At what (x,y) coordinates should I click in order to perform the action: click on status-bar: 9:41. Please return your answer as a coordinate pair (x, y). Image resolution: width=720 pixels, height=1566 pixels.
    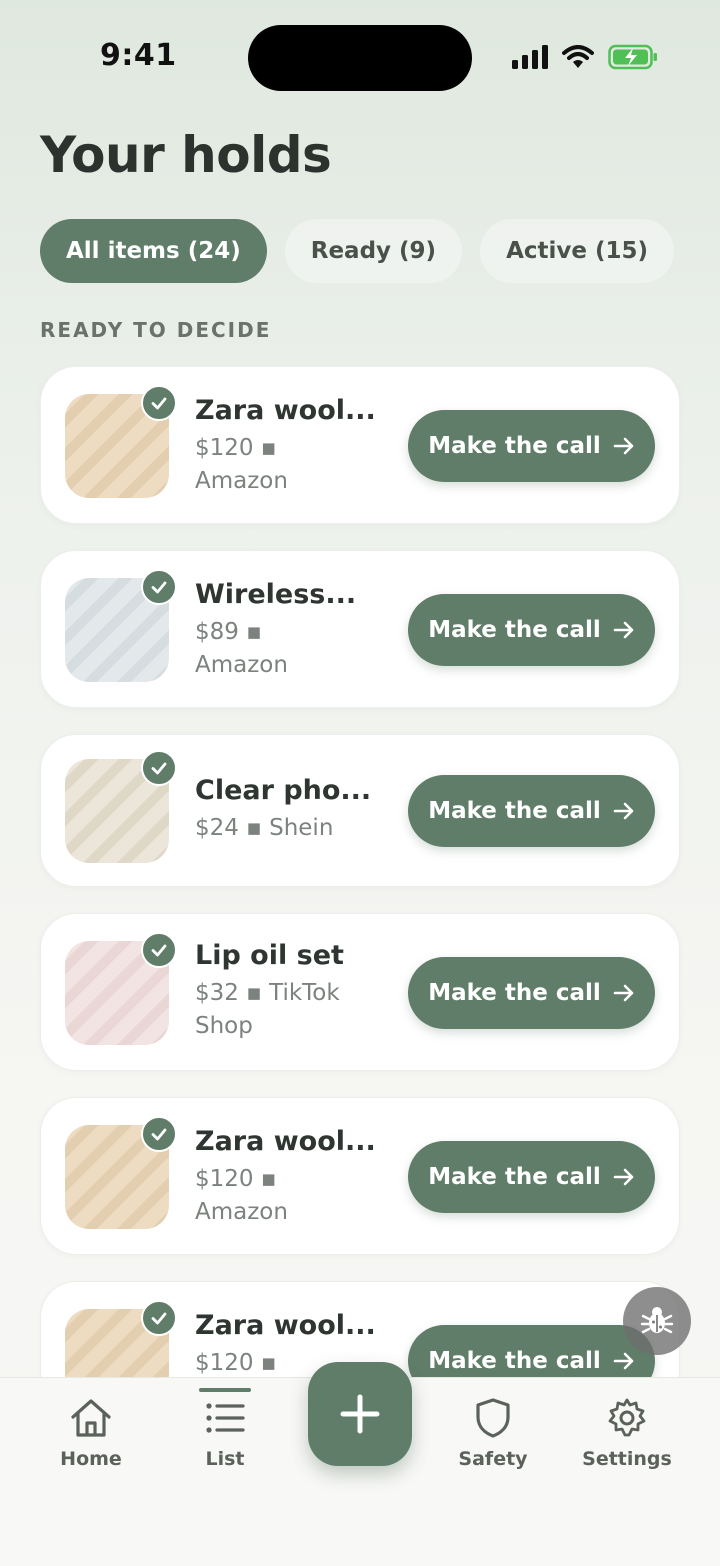
    Looking at the image, I should click on (360, 55).